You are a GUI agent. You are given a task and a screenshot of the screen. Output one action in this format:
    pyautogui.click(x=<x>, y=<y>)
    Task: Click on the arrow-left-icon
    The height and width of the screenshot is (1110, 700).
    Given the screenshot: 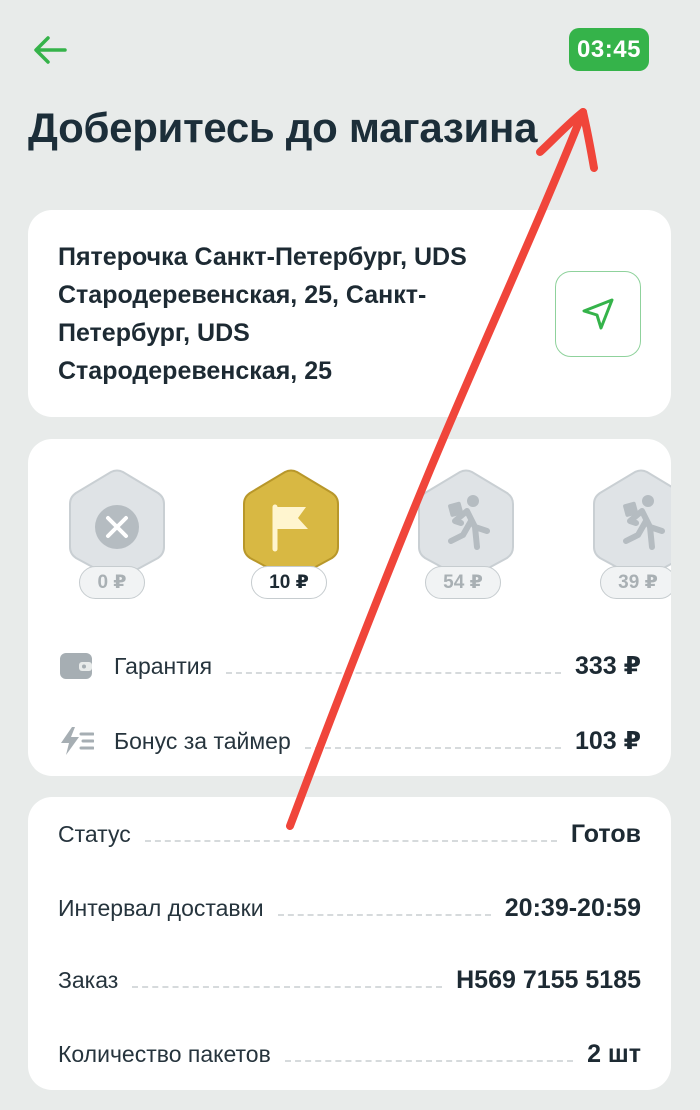 What is the action you would take?
    pyautogui.click(x=50, y=50)
    